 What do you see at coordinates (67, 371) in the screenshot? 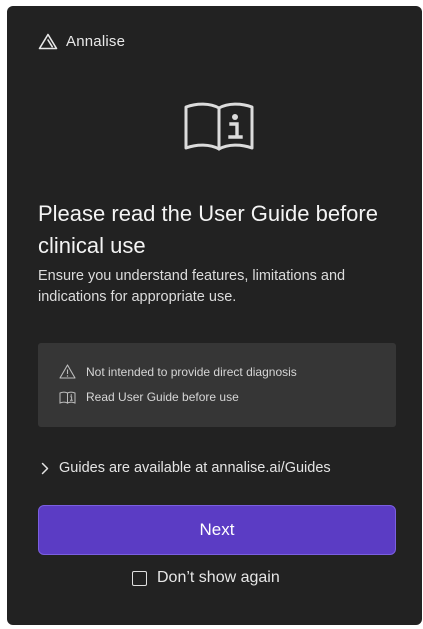
I see `warning-triangle-icon` at bounding box center [67, 371].